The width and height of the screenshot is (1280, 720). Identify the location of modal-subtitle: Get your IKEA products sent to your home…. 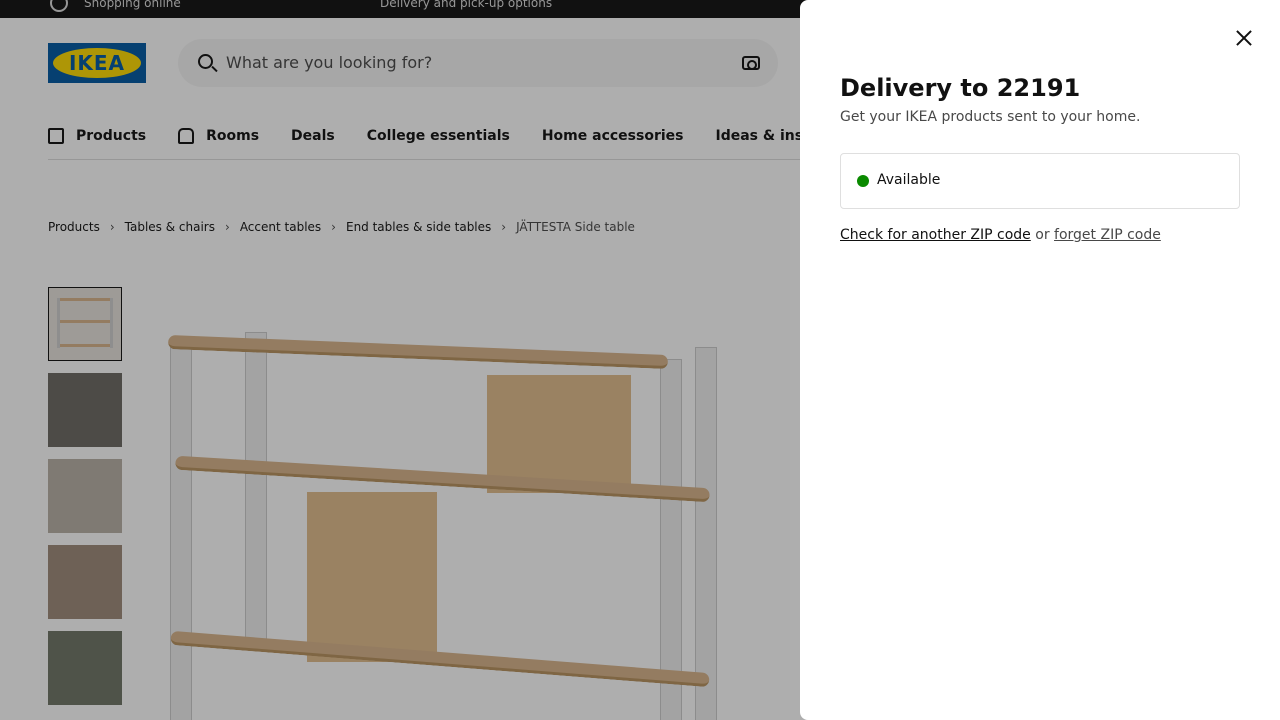
(990, 117).